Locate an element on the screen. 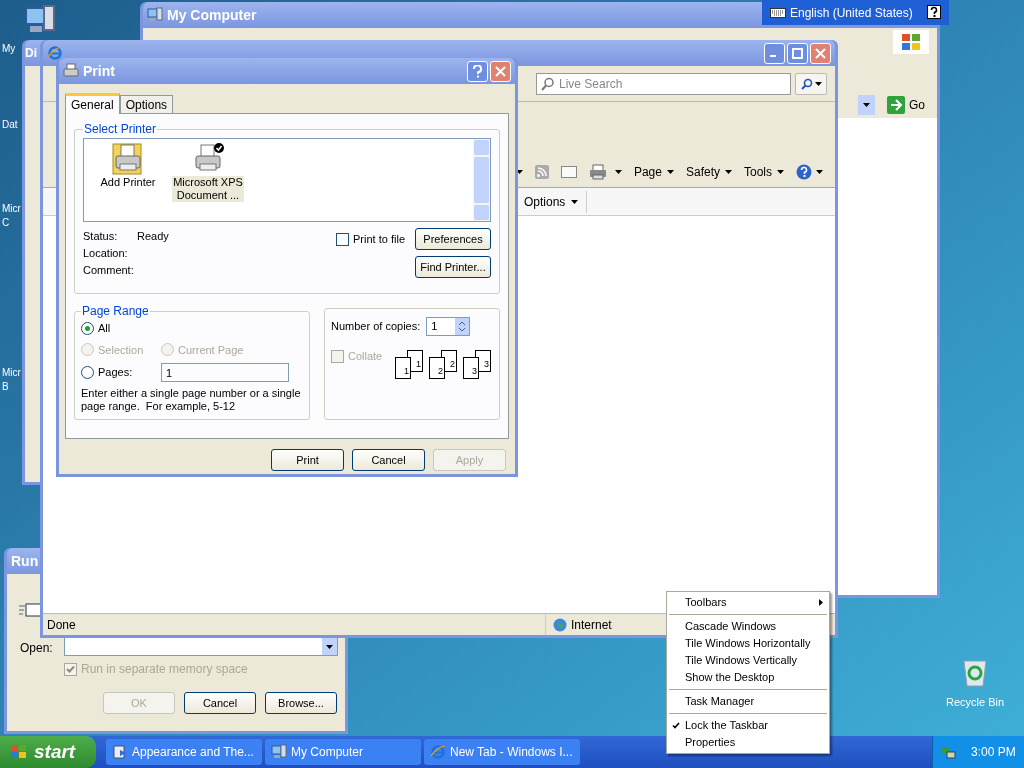 The width and height of the screenshot is (1024, 768). page-sheet: 1 is located at coordinates (403, 368).